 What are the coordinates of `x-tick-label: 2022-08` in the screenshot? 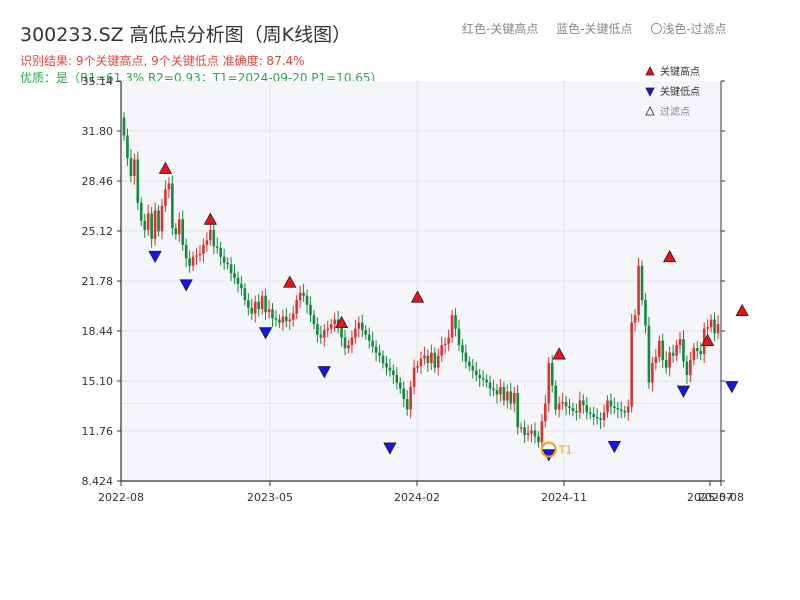 It's located at (121, 497).